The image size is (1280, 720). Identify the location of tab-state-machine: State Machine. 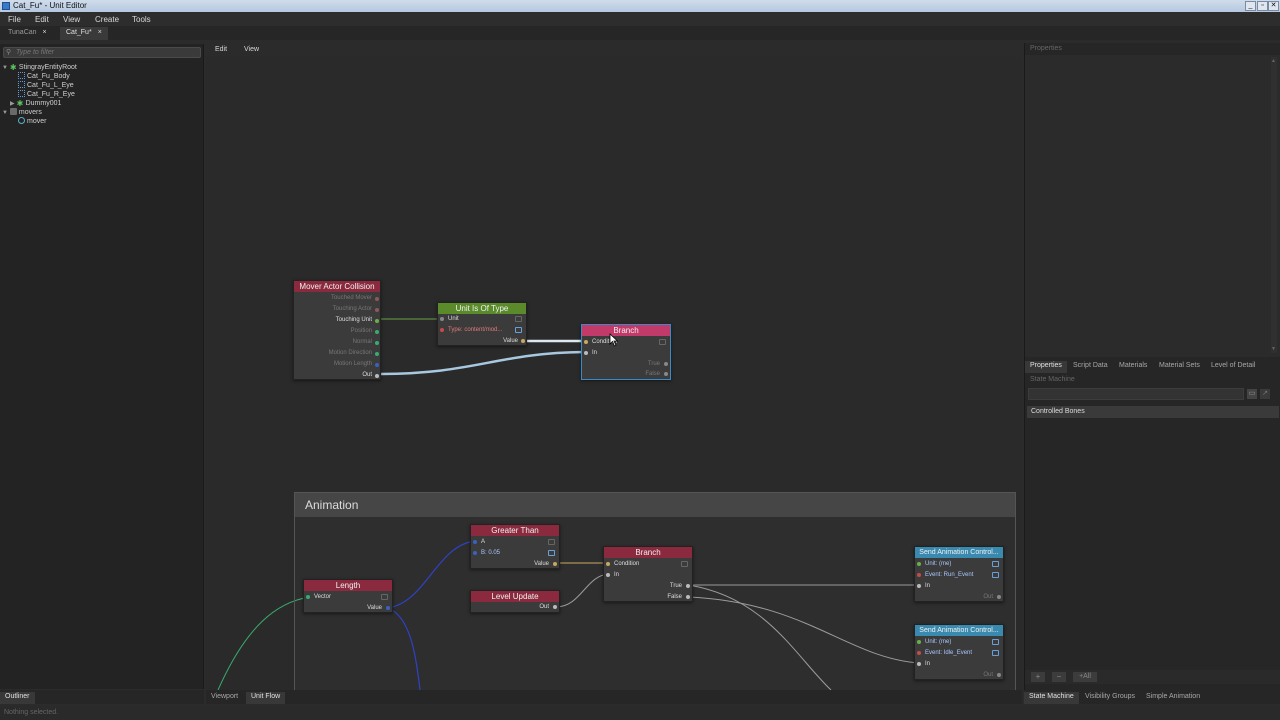
(1051, 698).